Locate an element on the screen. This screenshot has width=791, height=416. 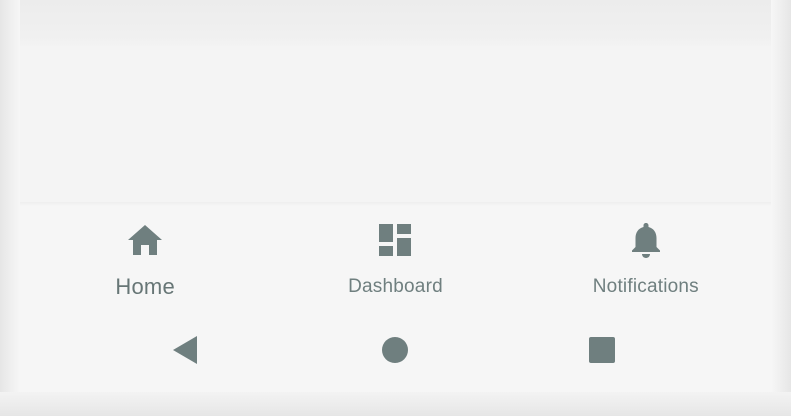
nav-label-home: Home is located at coordinates (145, 286).